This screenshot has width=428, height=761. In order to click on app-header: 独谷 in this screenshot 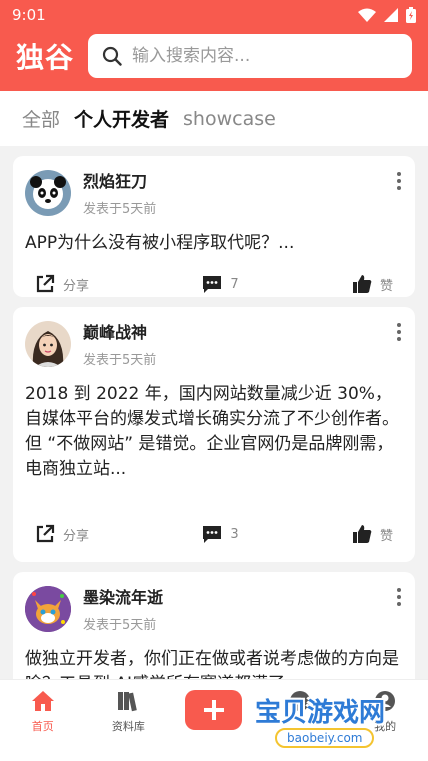, I will do `click(214, 56)`.